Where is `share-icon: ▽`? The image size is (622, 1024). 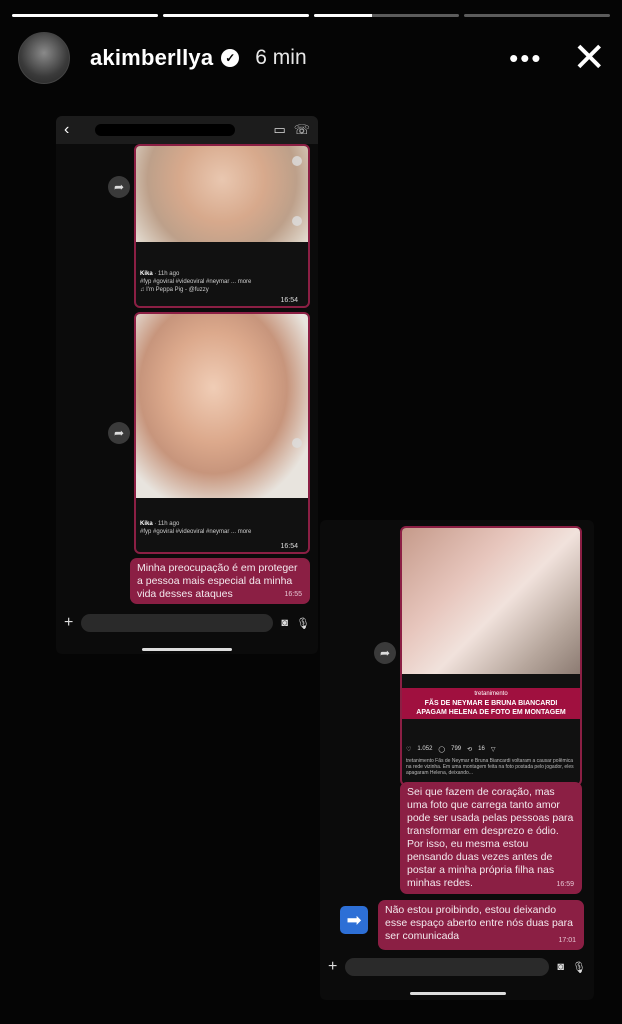 share-icon: ▽ is located at coordinates (493, 750).